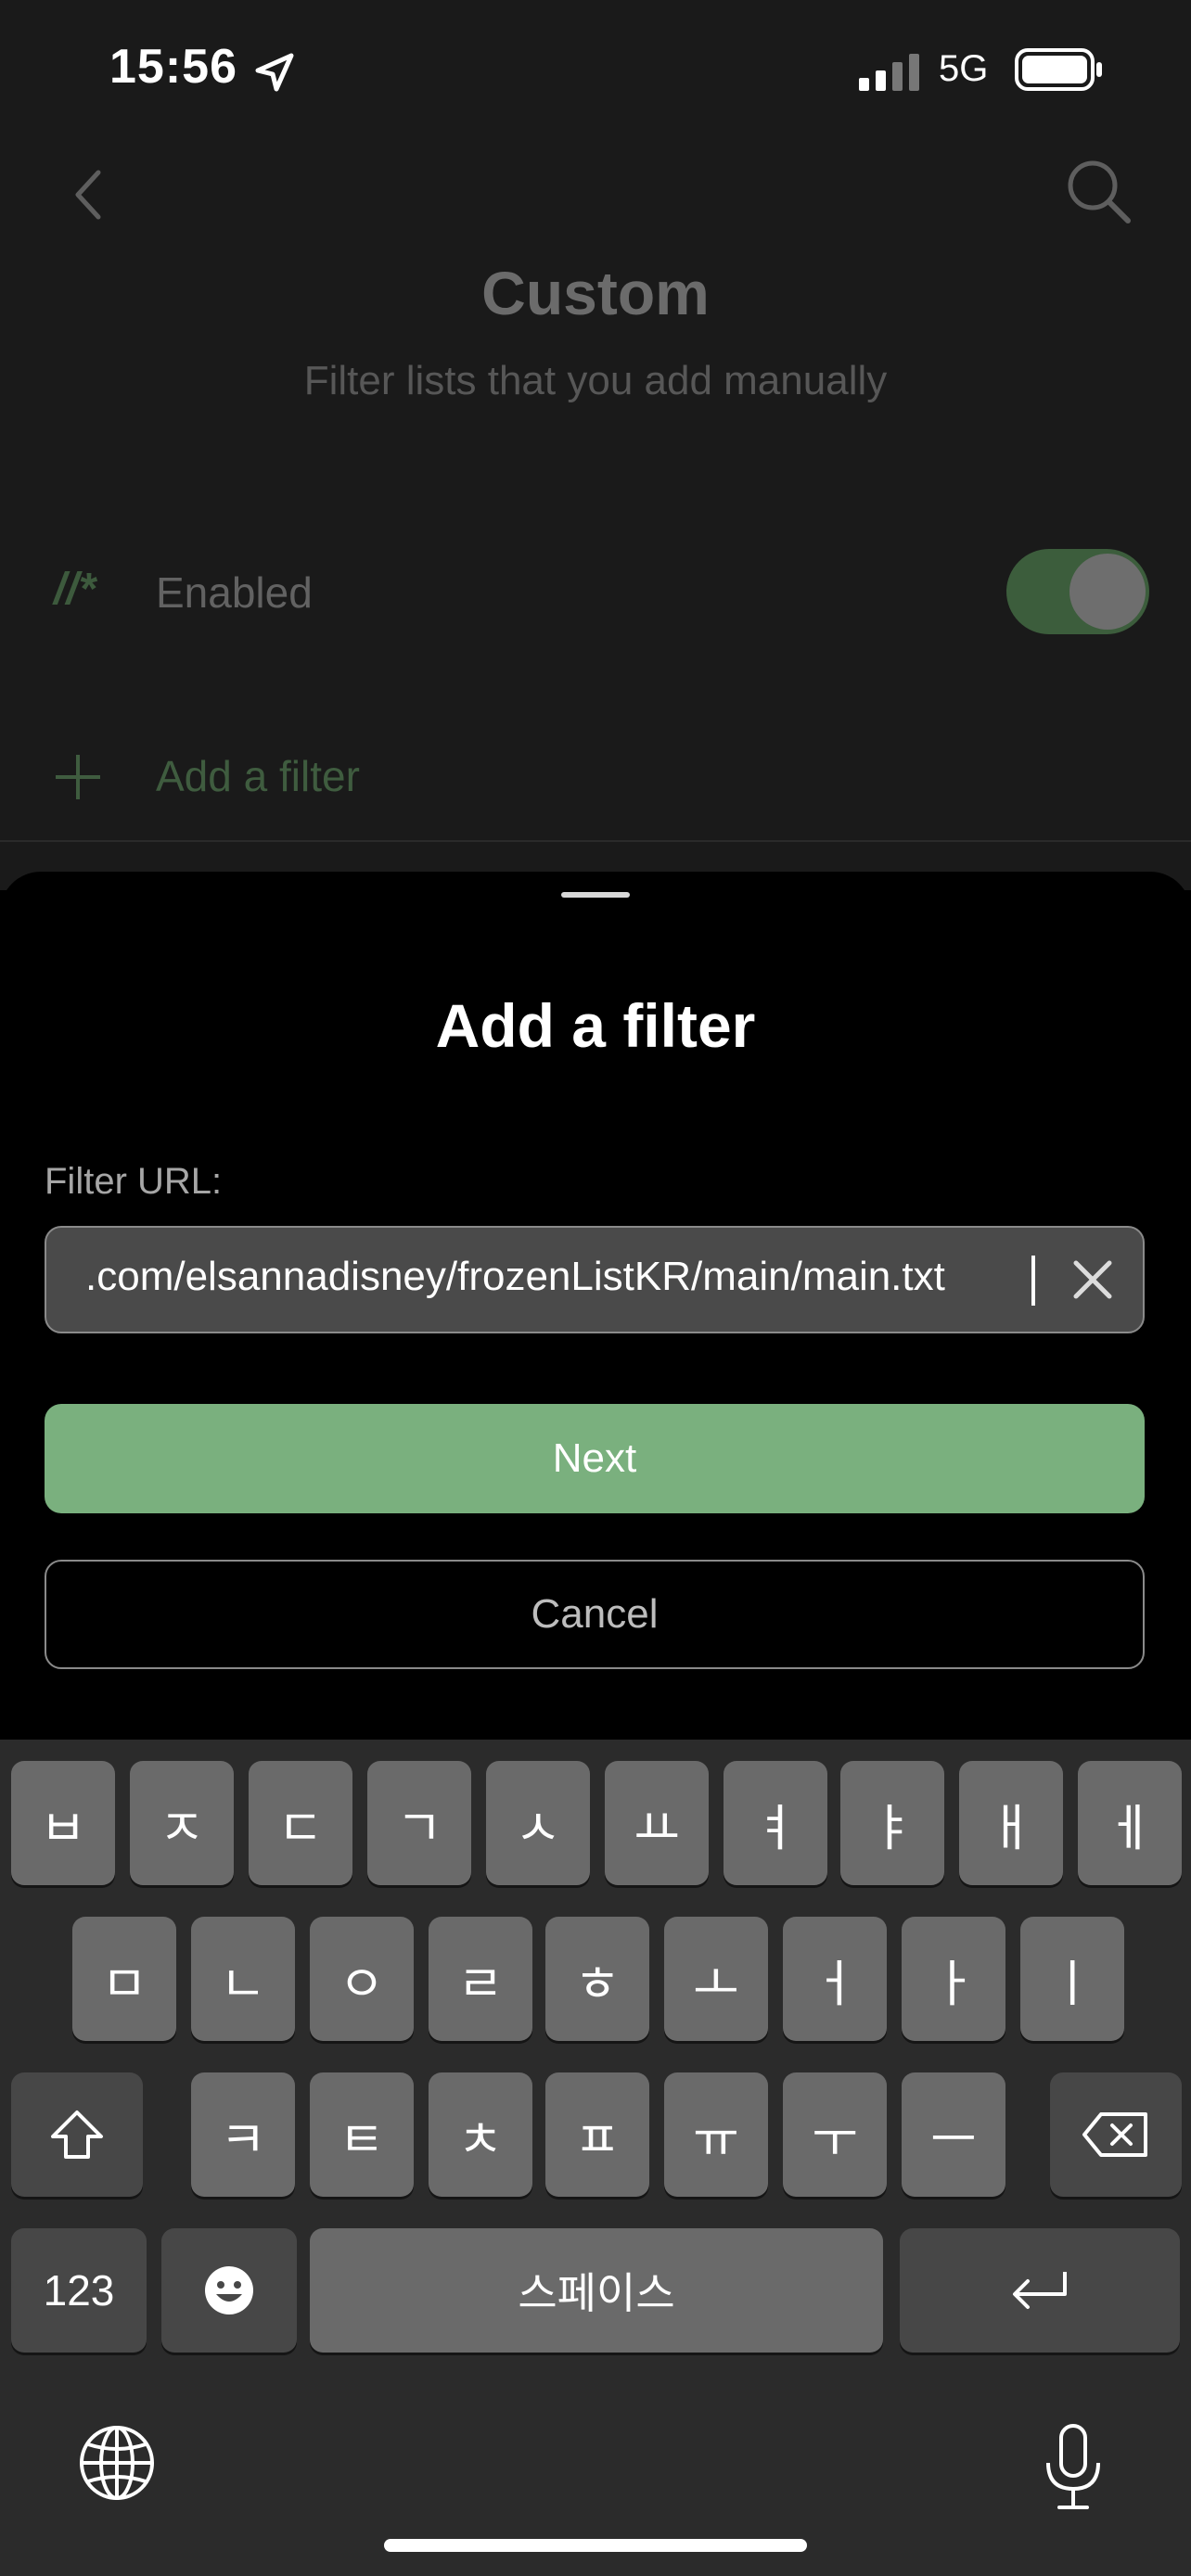  What do you see at coordinates (595, 293) in the screenshot?
I see `page-title: Custom` at bounding box center [595, 293].